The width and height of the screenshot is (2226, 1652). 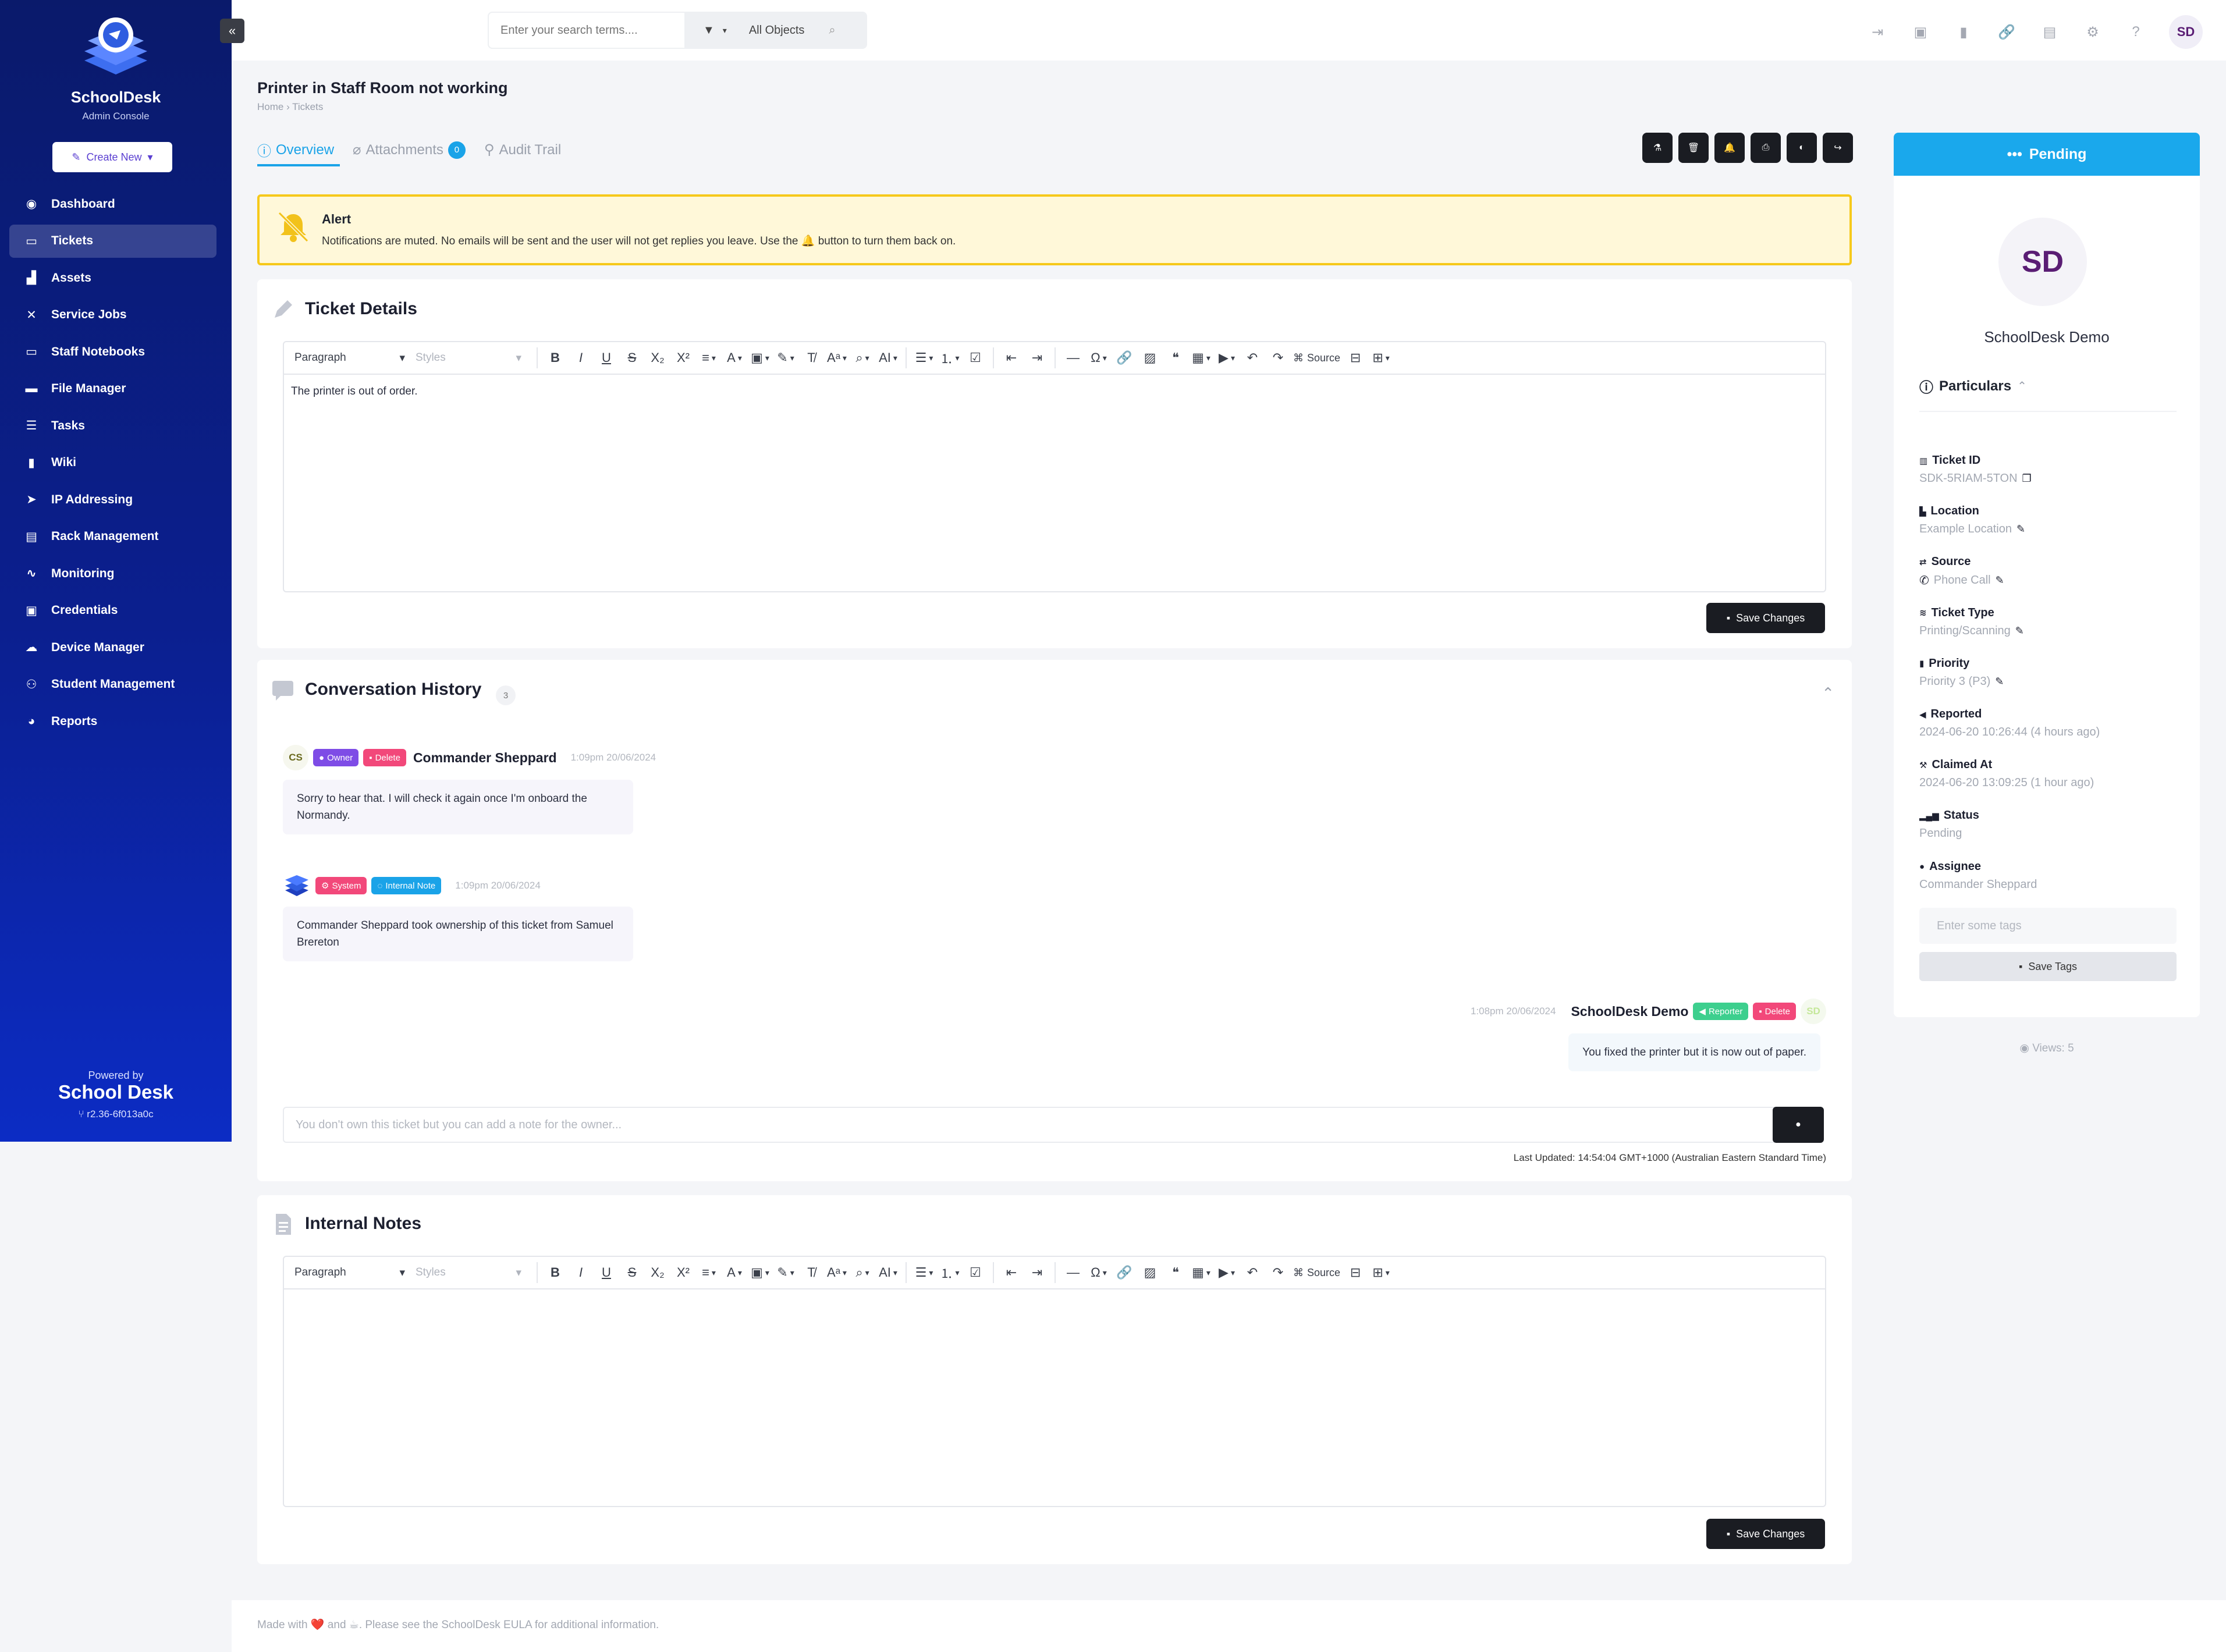 What do you see at coordinates (112, 425) in the screenshot?
I see `sidebar-item-tasks: ☰ Tasks` at bounding box center [112, 425].